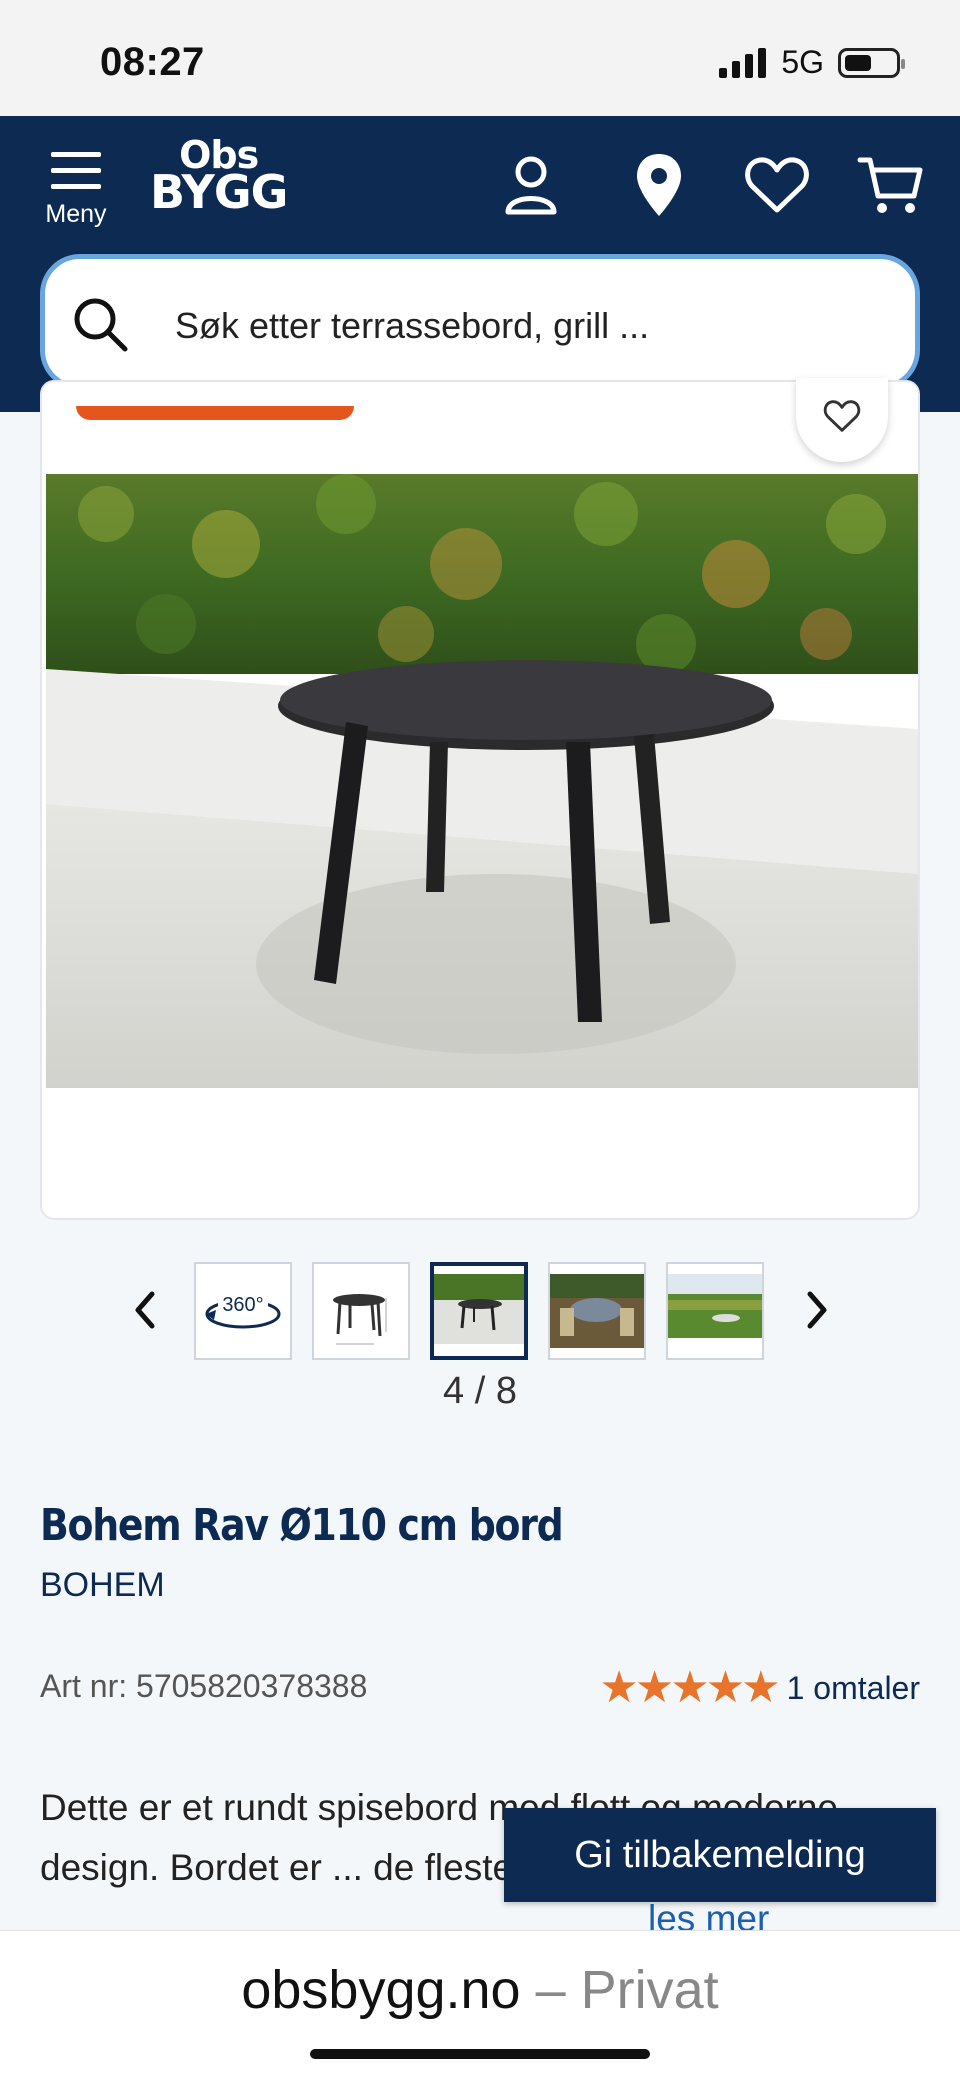 Image resolution: width=960 pixels, height=2078 pixels. I want to click on network-type: 5G, so click(802, 62).